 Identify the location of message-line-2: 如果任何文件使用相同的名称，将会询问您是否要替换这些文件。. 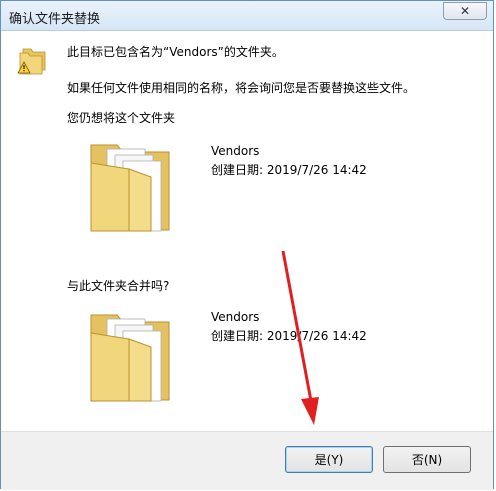
(241, 88).